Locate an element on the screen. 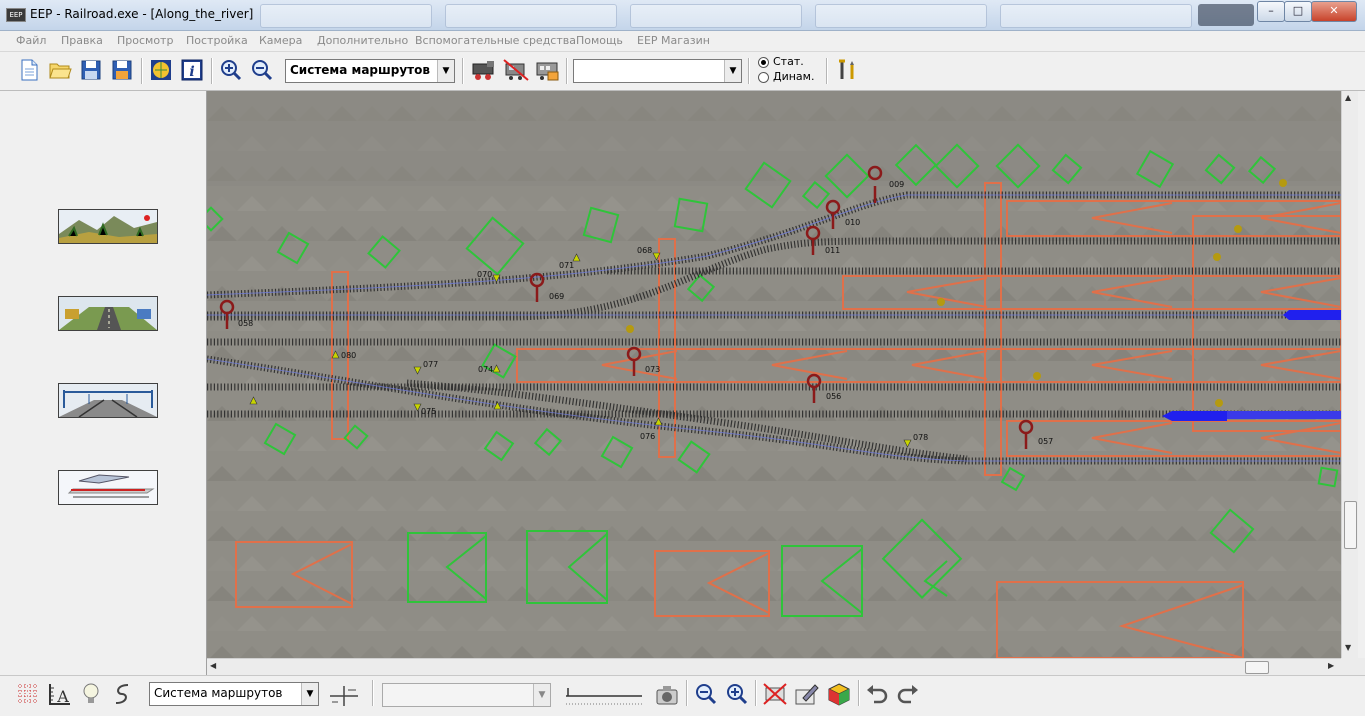  menu-build: Постройка is located at coordinates (217, 40).